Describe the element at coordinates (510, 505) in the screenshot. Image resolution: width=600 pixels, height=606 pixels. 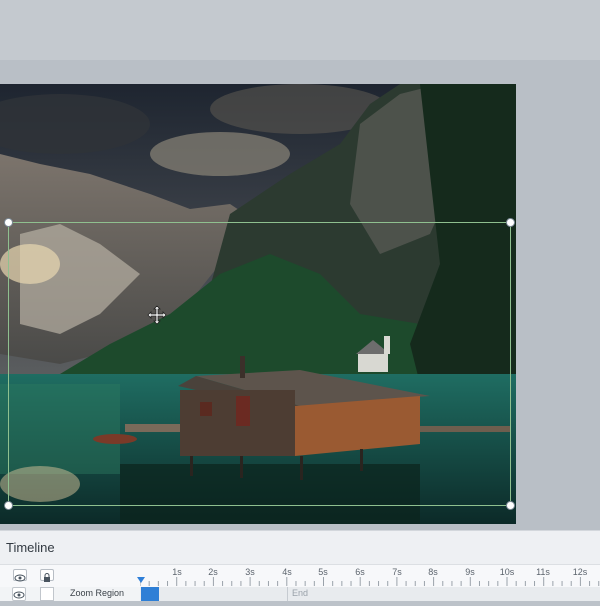
I see `resize-handle-bottom-right` at that location.